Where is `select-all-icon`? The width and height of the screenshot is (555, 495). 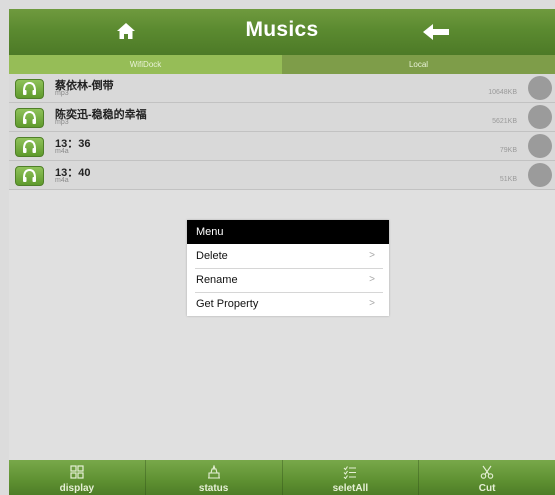 select-all-icon is located at coordinates (350, 472).